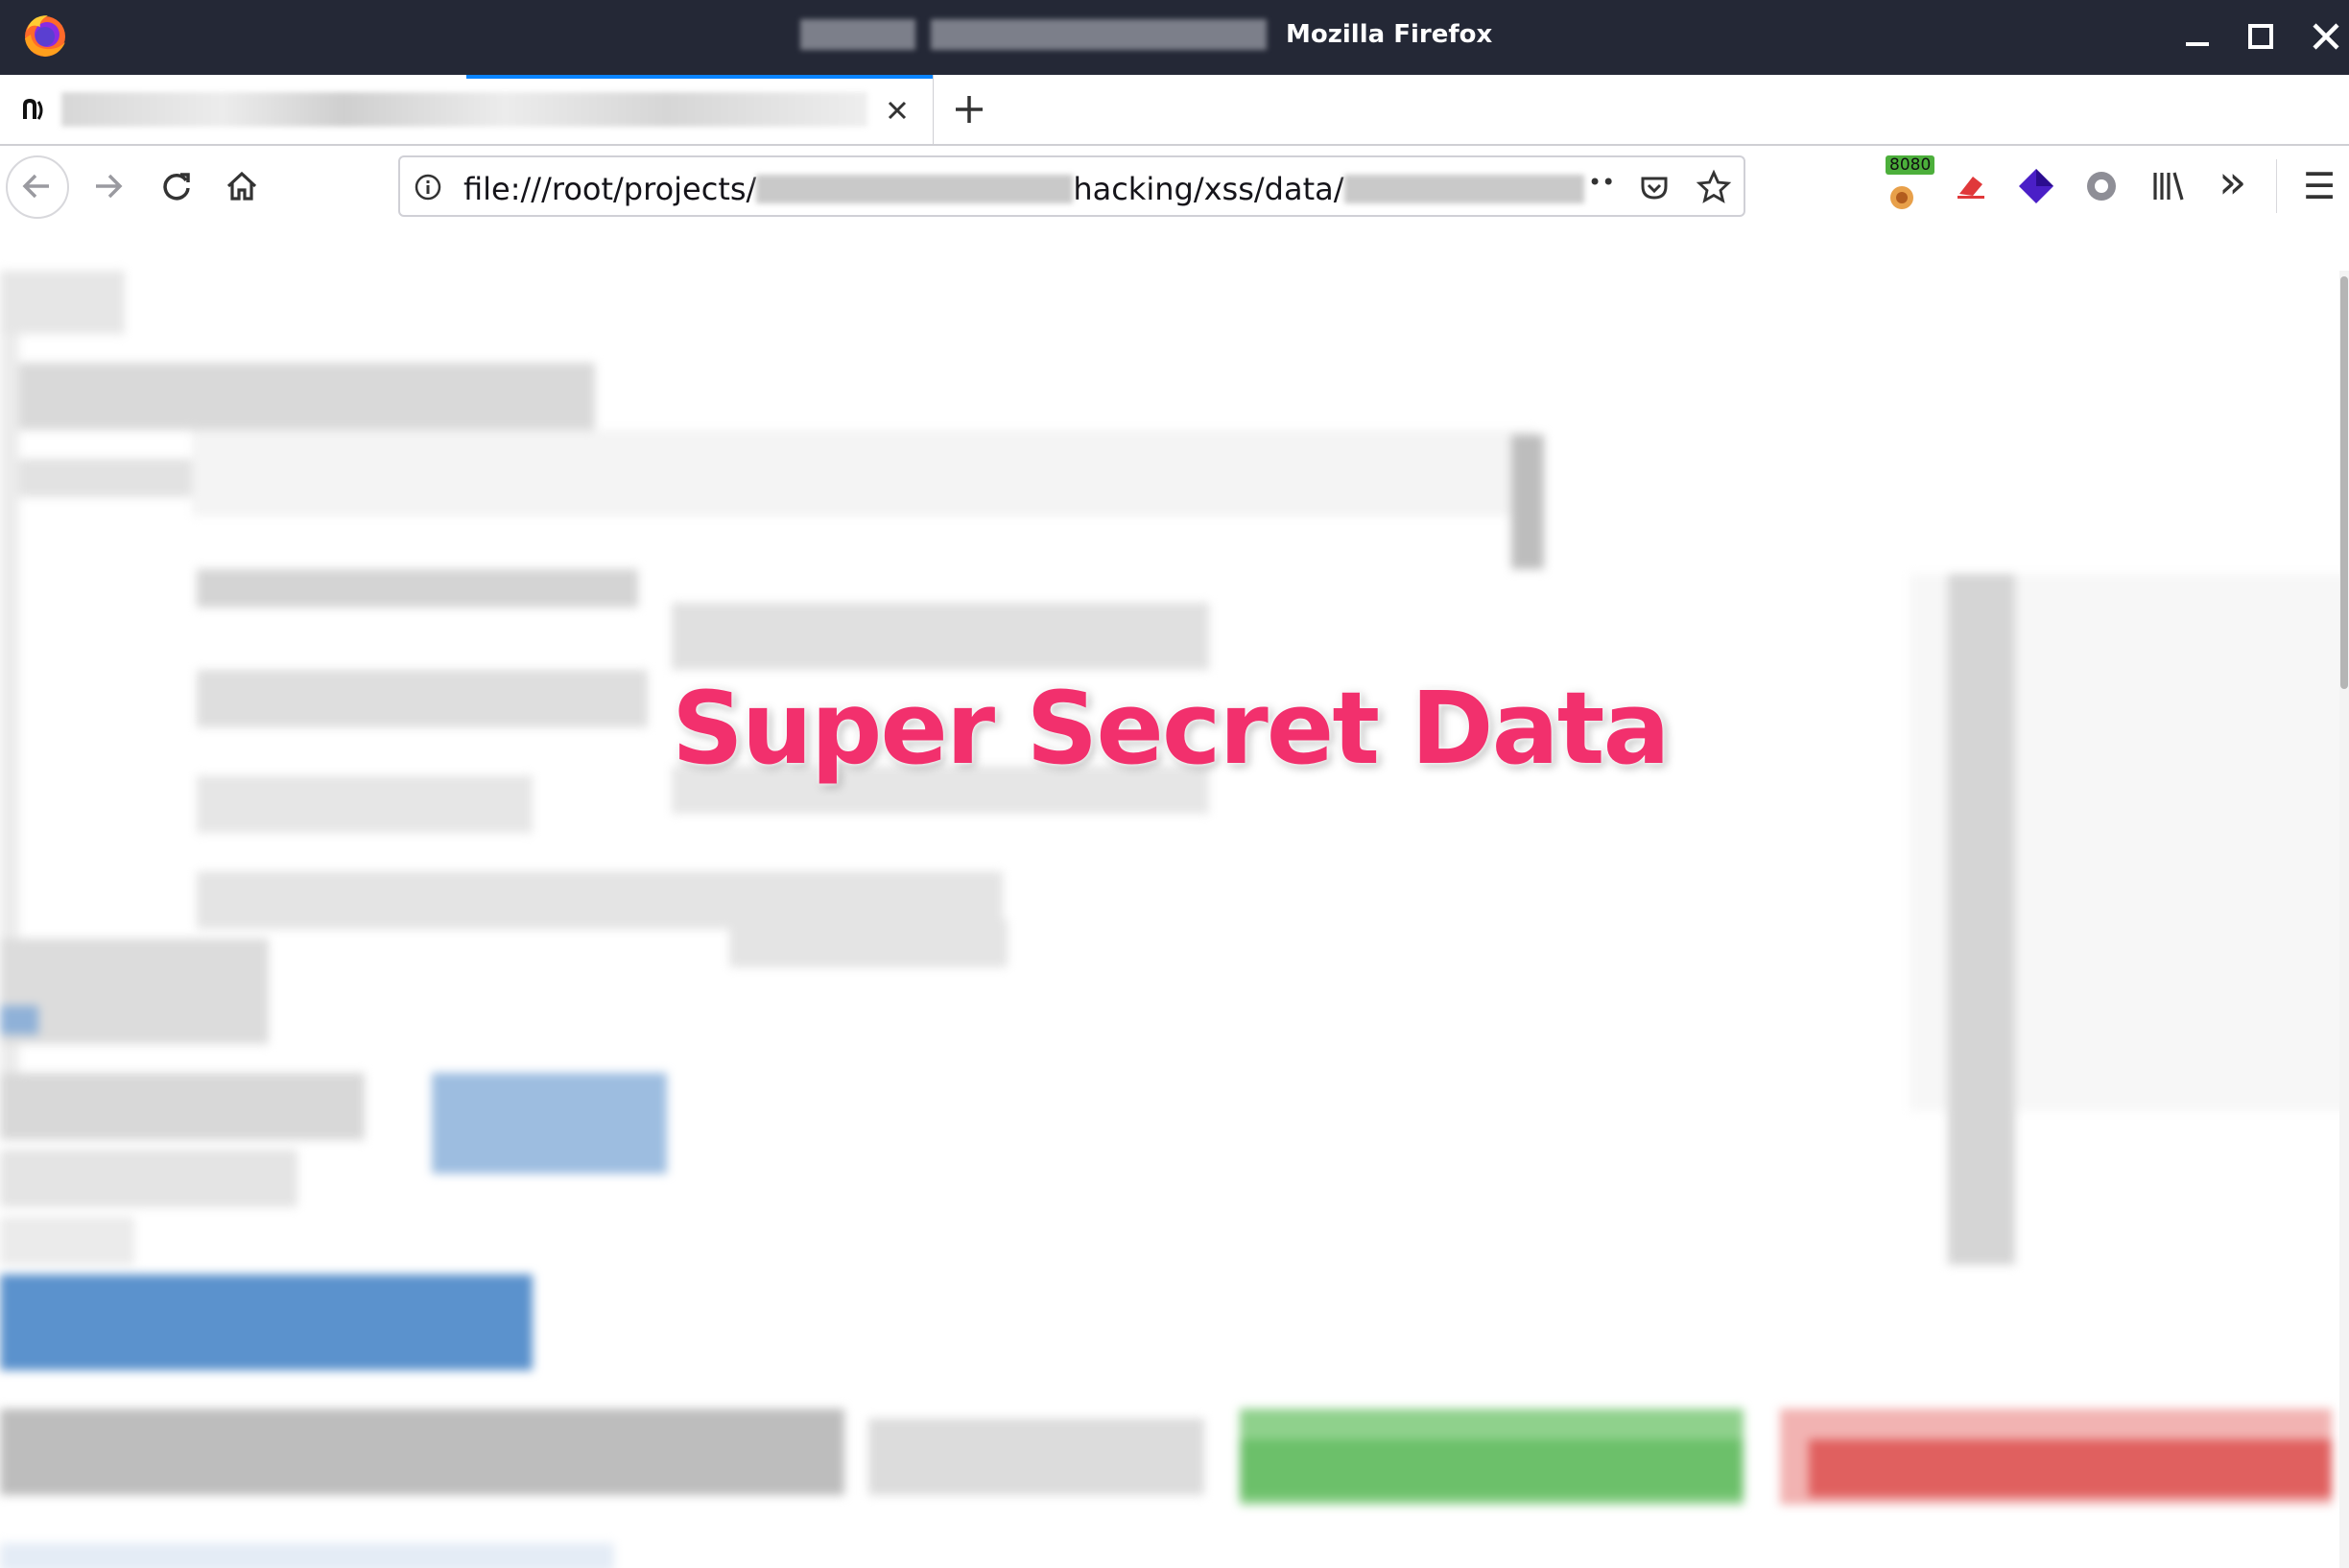  What do you see at coordinates (2261, 36) in the screenshot?
I see `maximize-icon` at bounding box center [2261, 36].